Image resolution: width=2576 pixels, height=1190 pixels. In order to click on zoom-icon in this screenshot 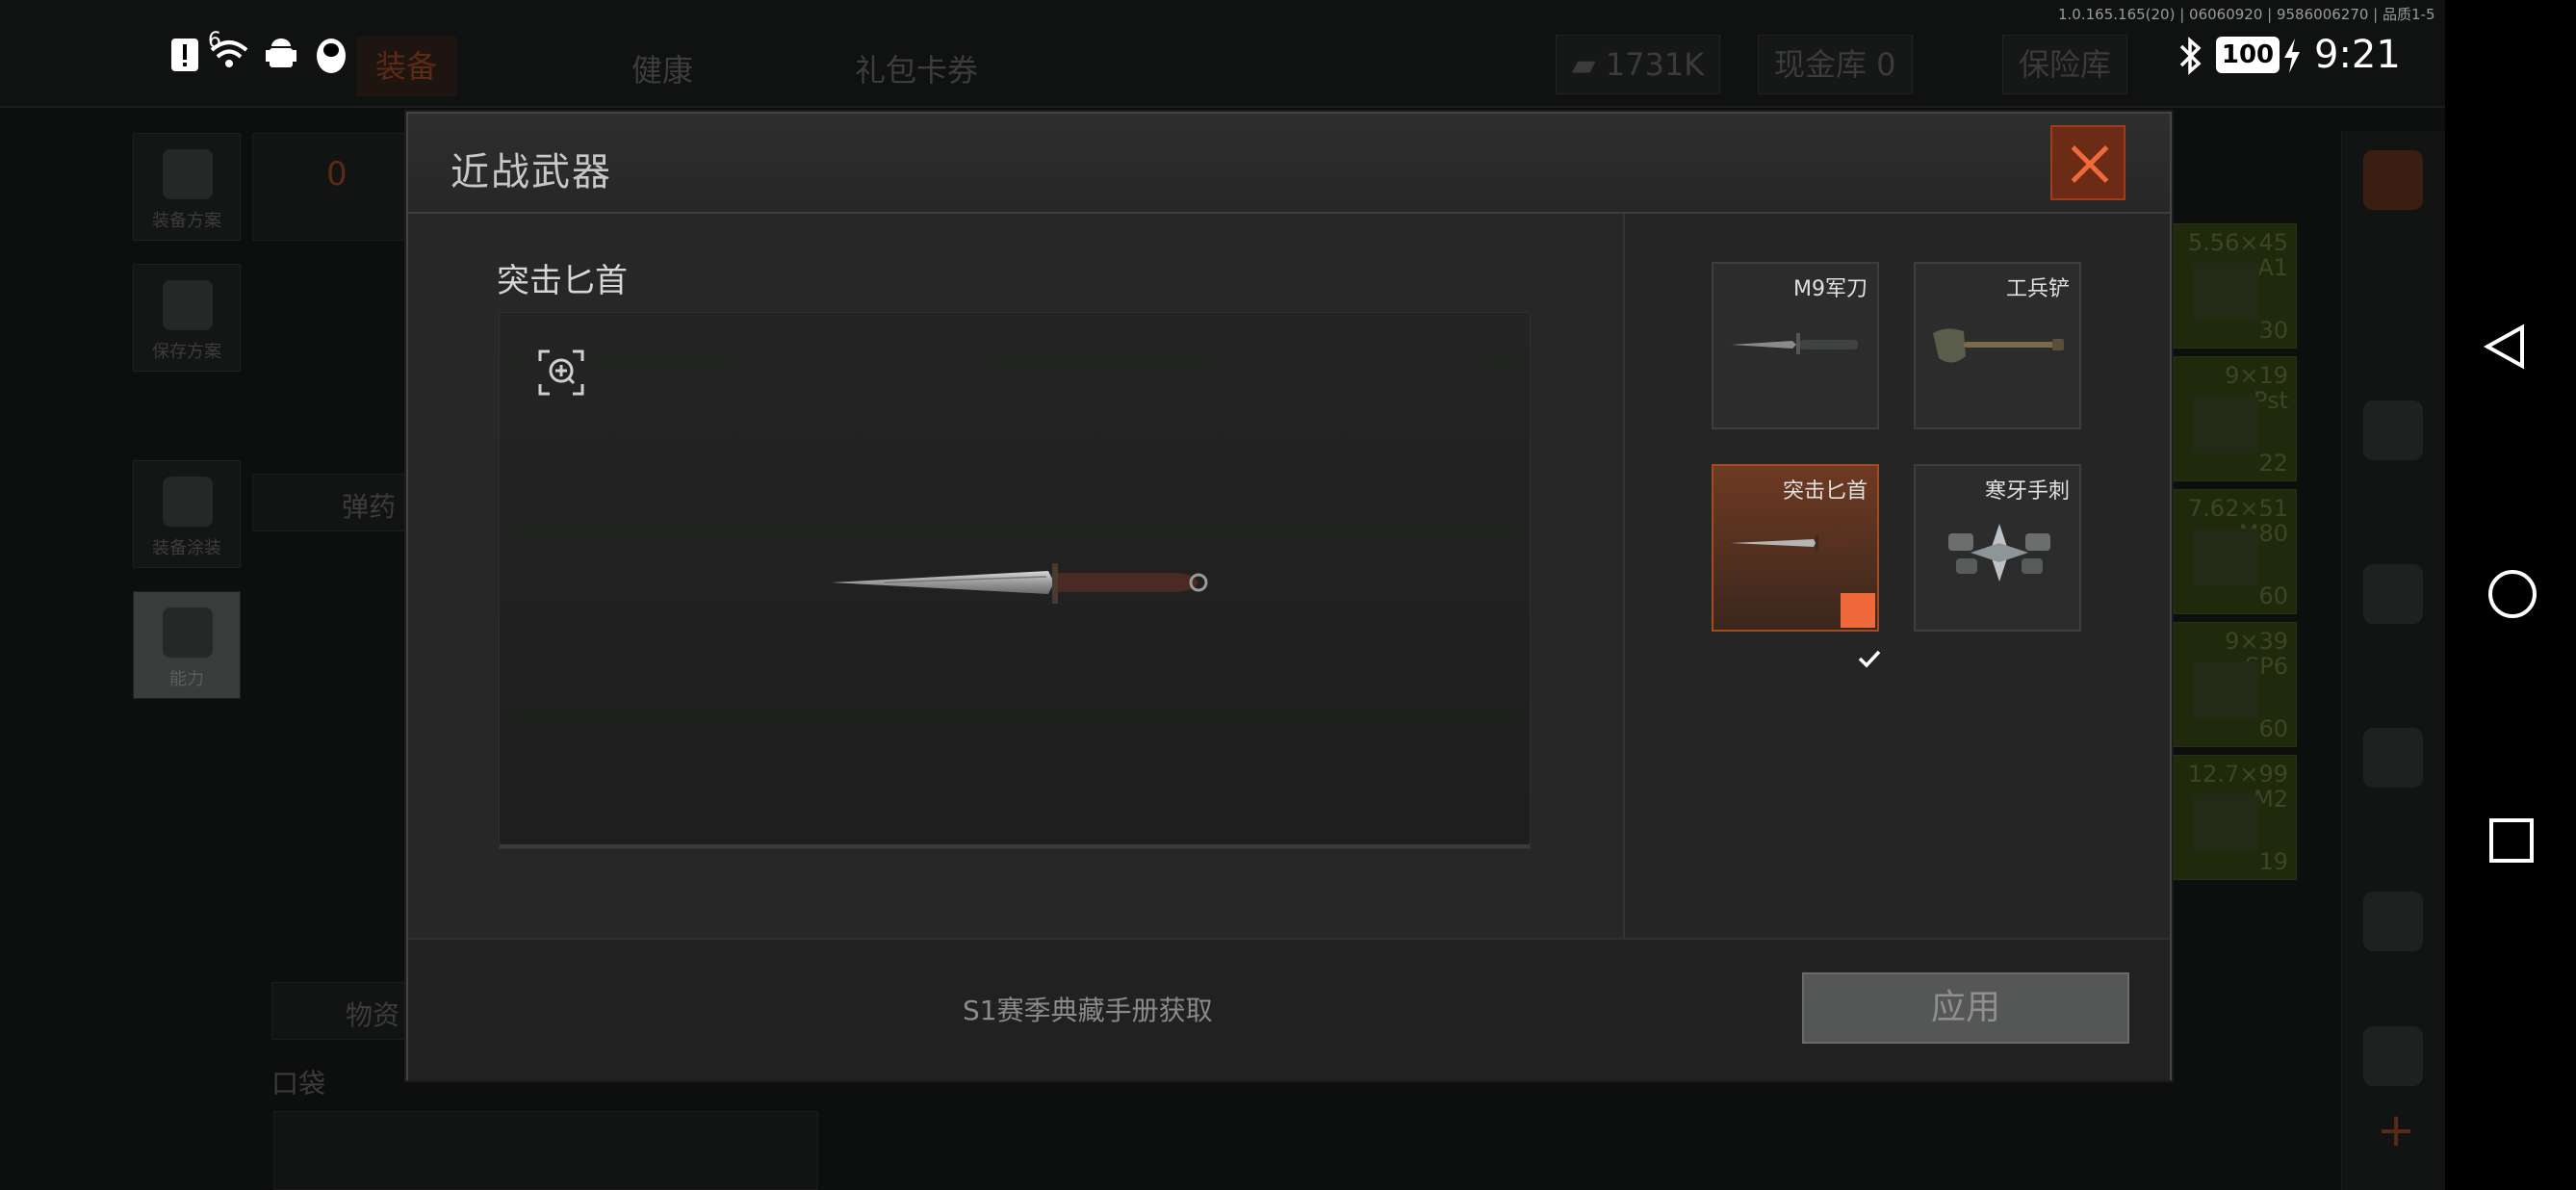, I will do `click(561, 373)`.